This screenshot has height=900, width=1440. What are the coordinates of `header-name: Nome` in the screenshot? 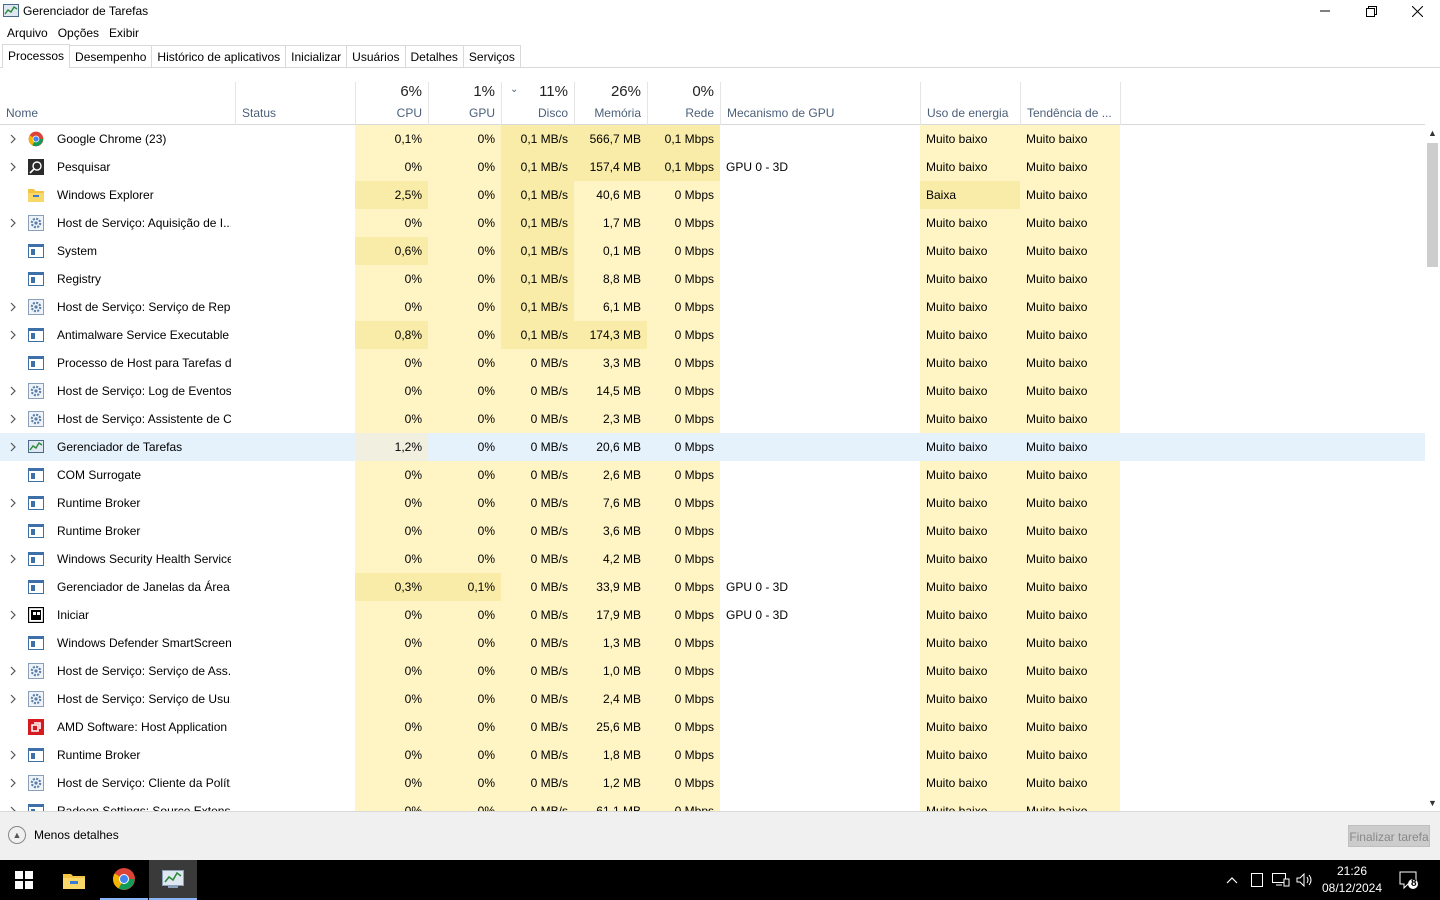 It's located at (117, 103).